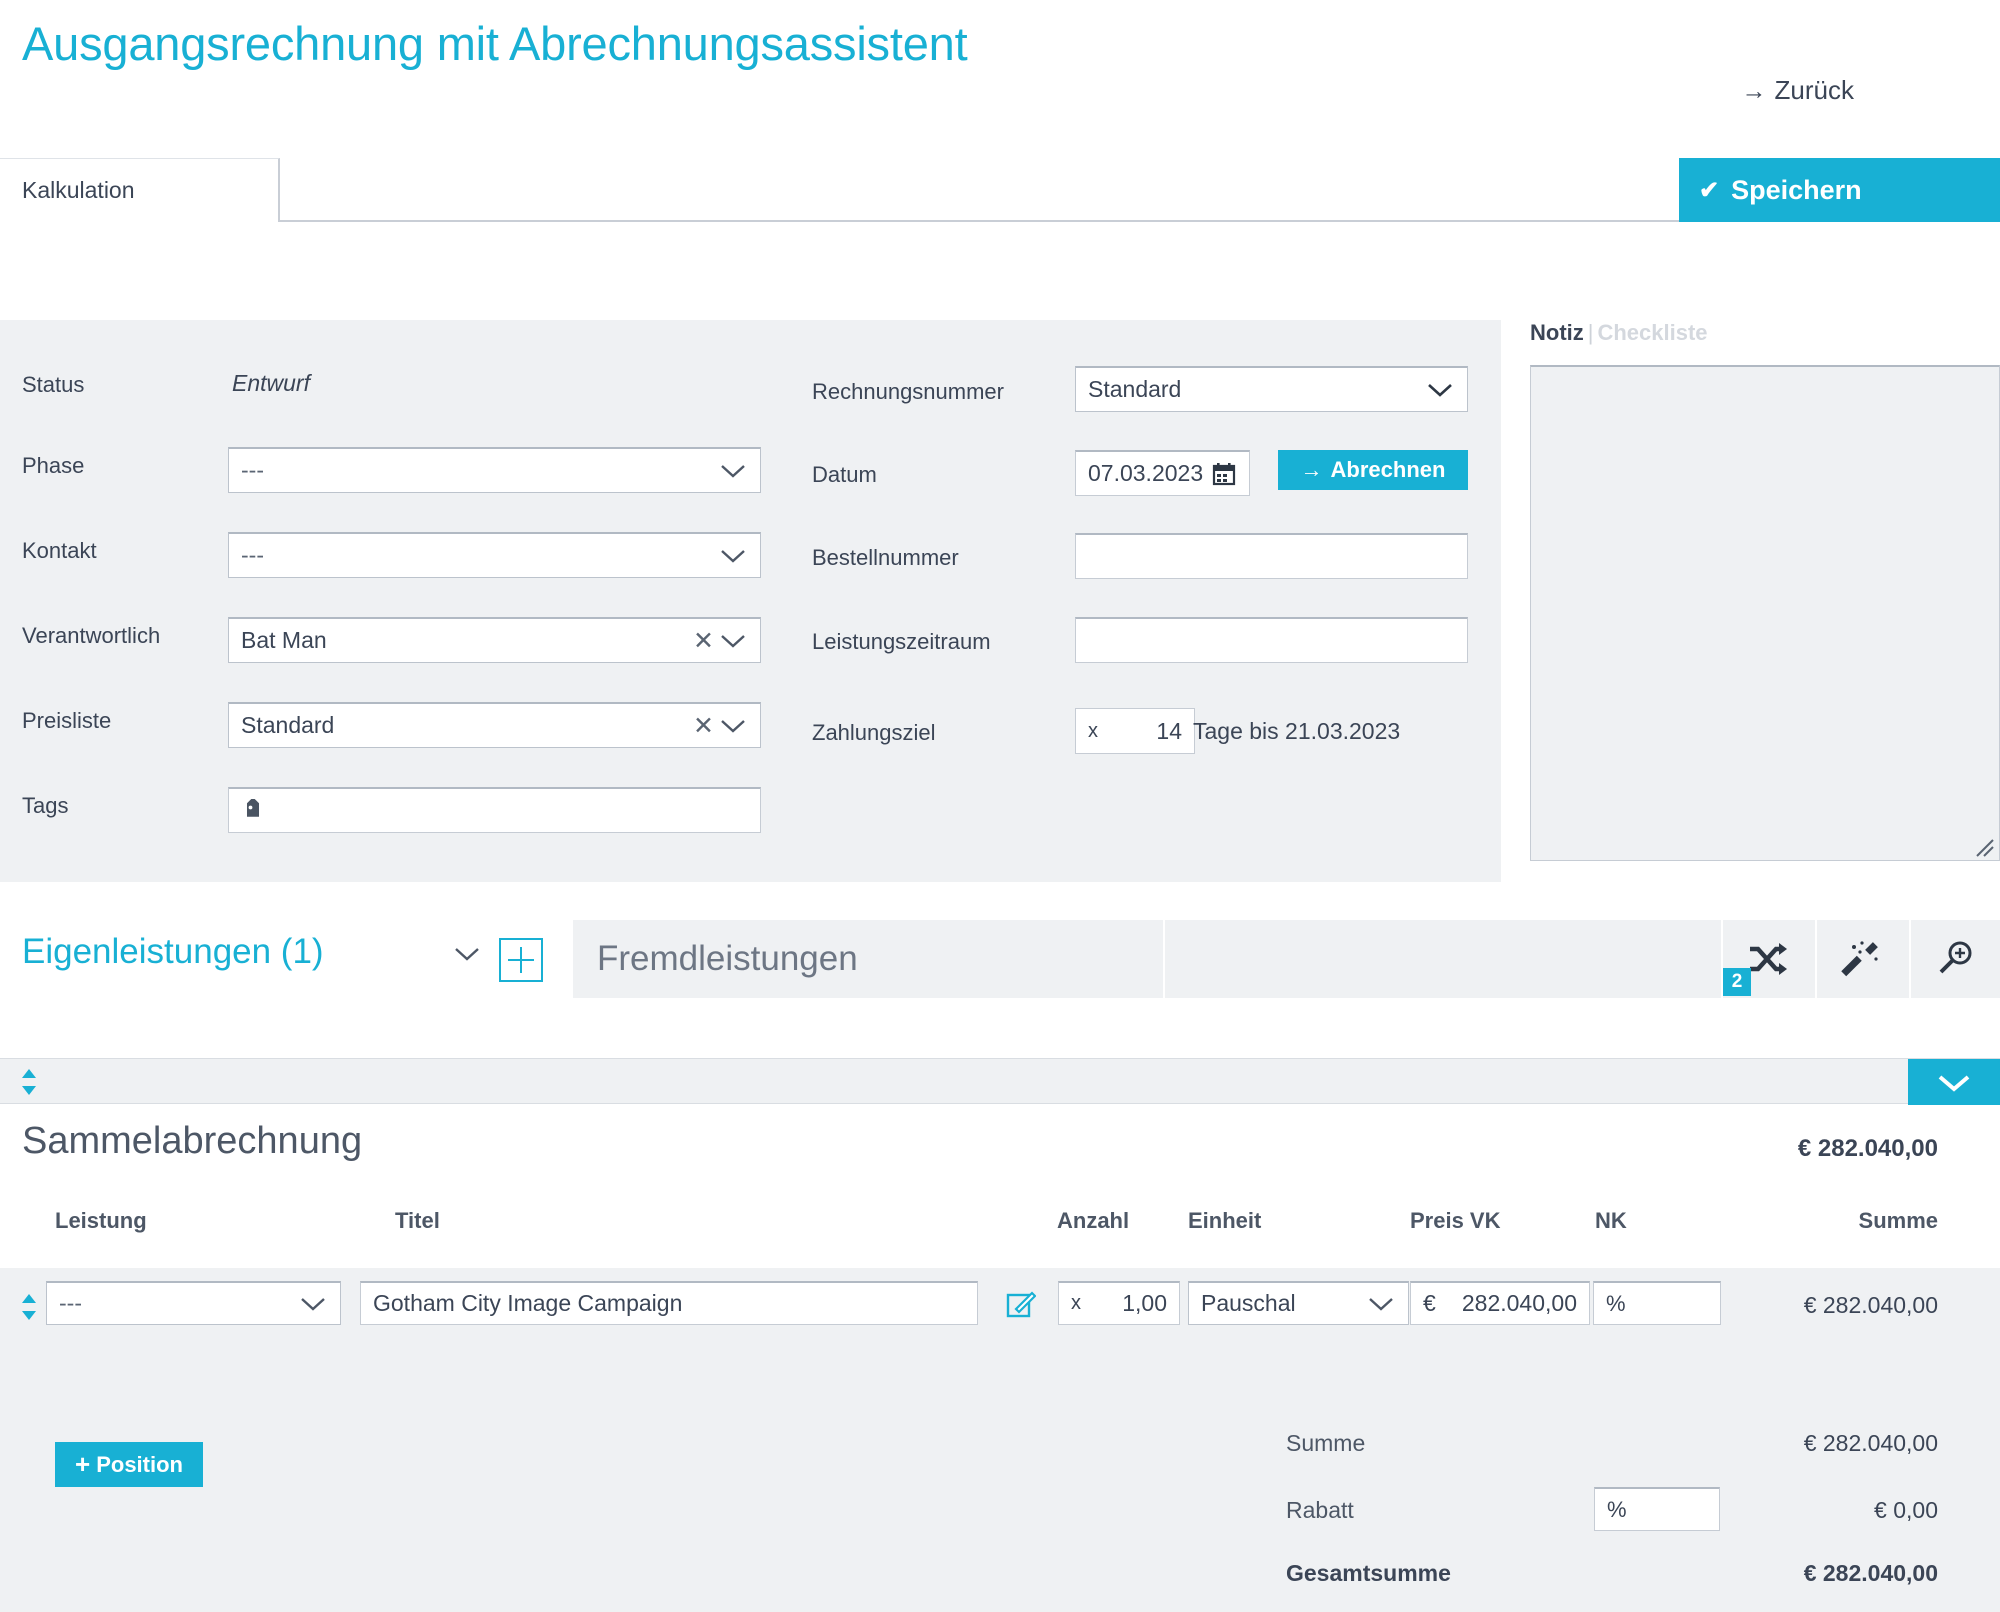 The width and height of the screenshot is (2000, 1612). Describe the element at coordinates (1867, 1148) in the screenshot. I see `group-total: € 282.040,00` at that location.